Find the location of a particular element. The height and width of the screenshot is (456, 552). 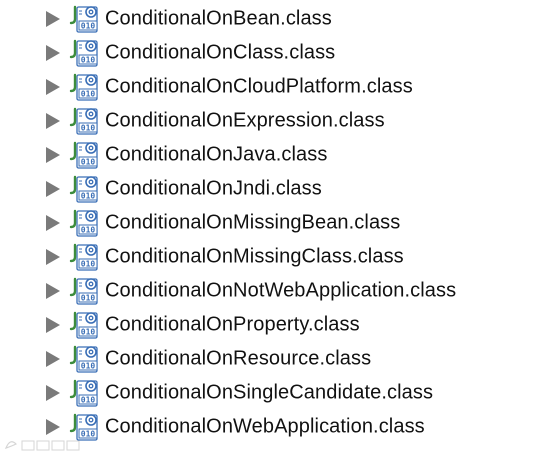

tree-row: 010 ConditionalOnJndi.class is located at coordinates (276, 189).